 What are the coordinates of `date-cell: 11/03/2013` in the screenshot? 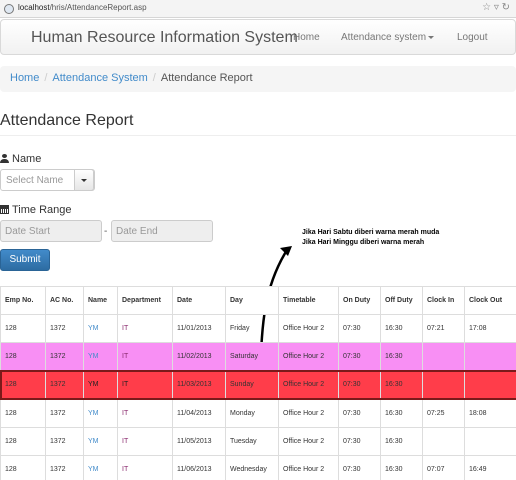 It's located at (199, 385).